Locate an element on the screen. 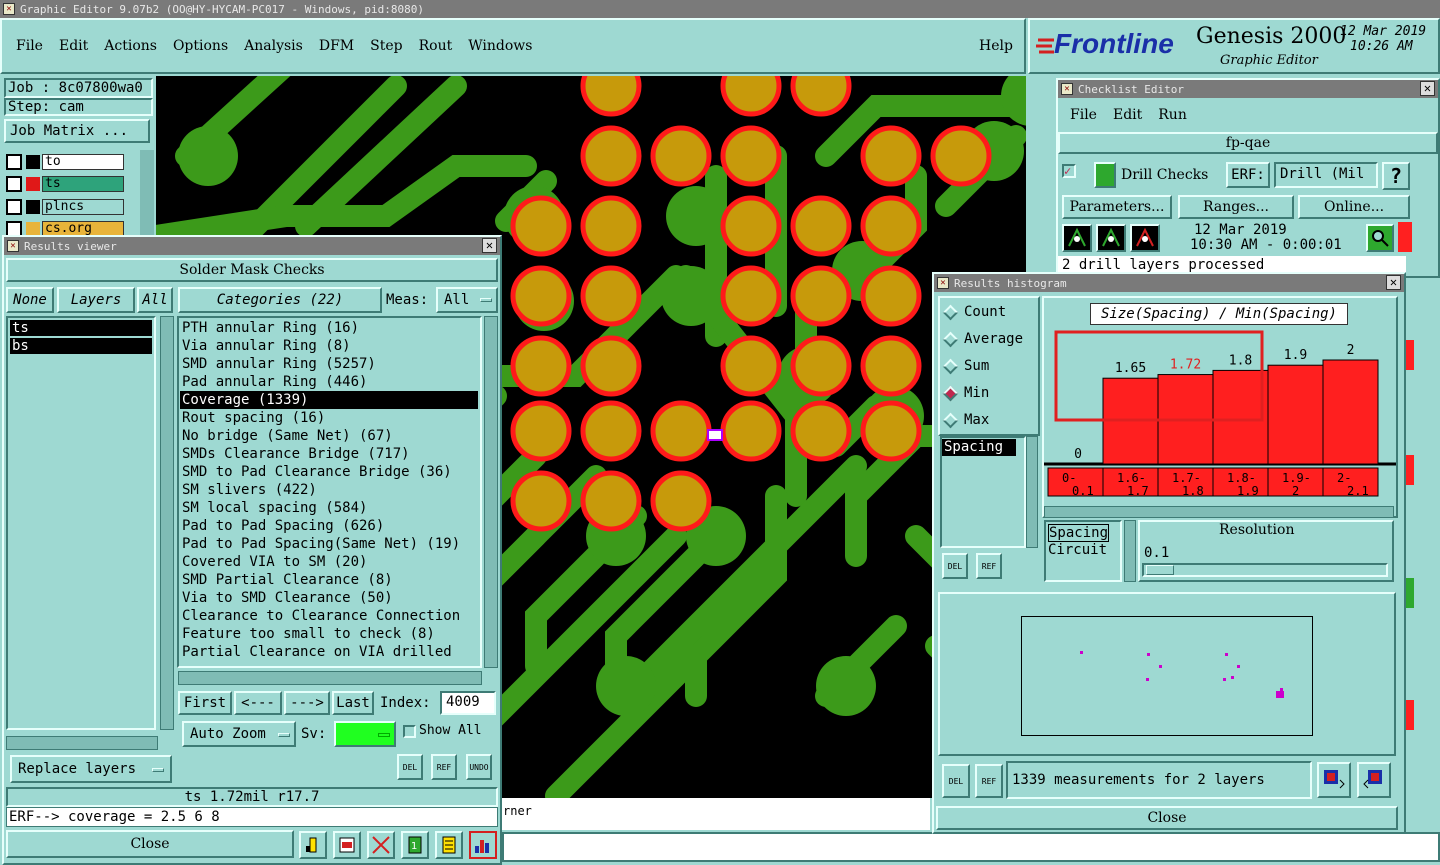  checklist-menu-edit: Edit is located at coordinates (1127, 115).